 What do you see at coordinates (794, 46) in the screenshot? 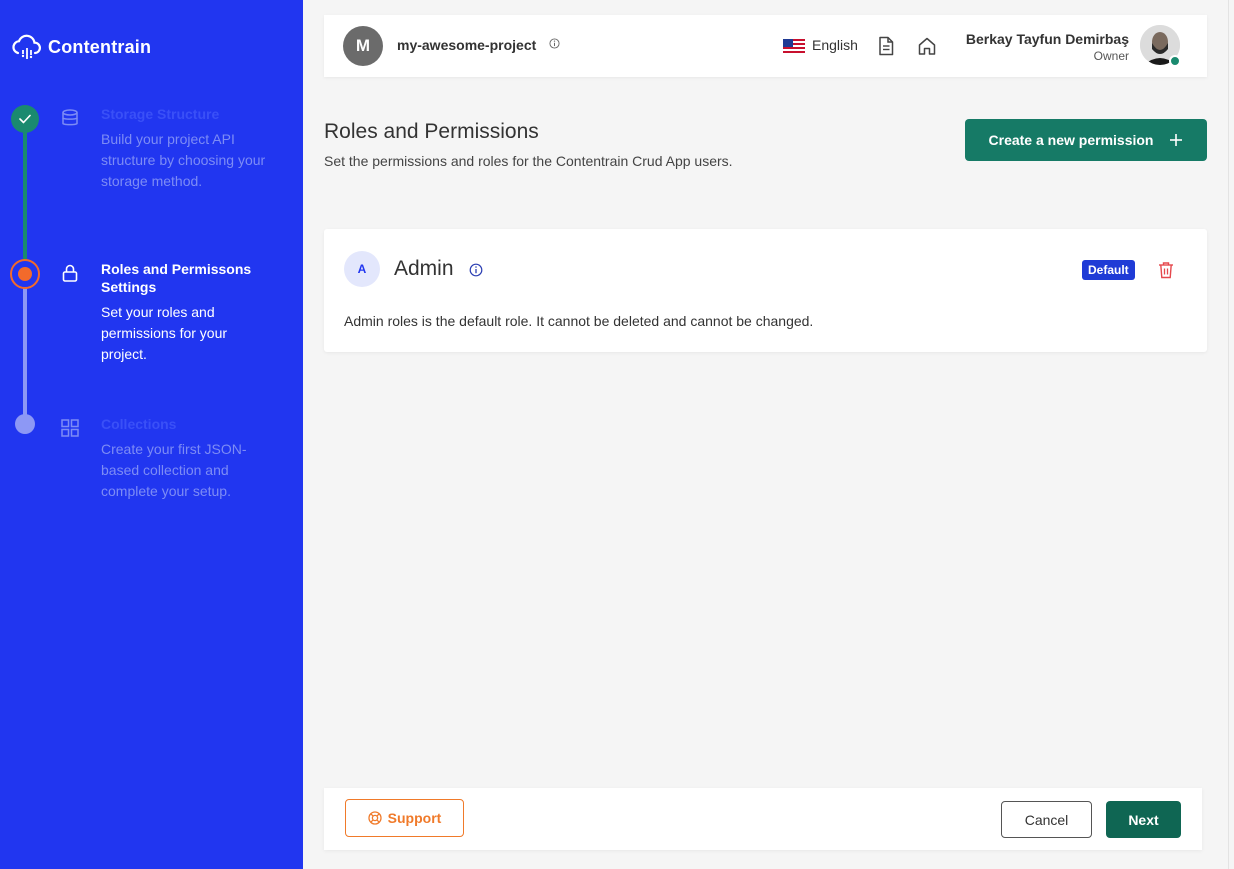
I see `us-flag-icon` at bounding box center [794, 46].